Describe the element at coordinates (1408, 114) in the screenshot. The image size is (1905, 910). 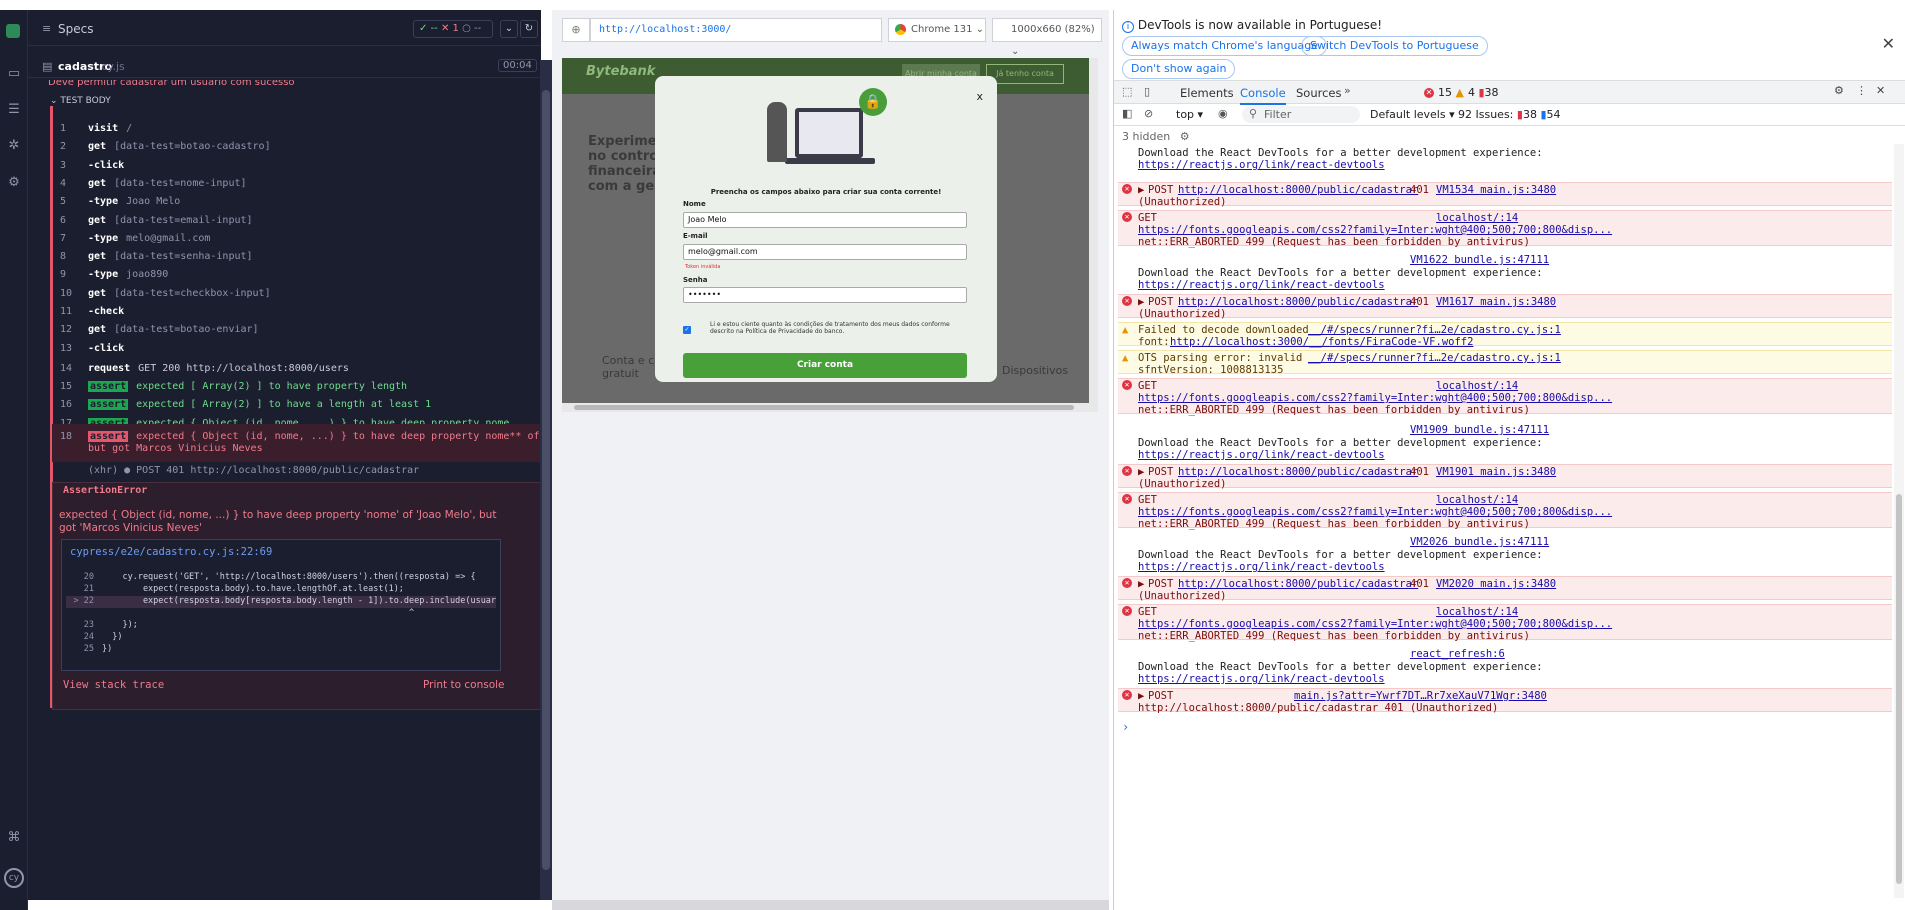
I see `levels-label: Default levels` at that location.